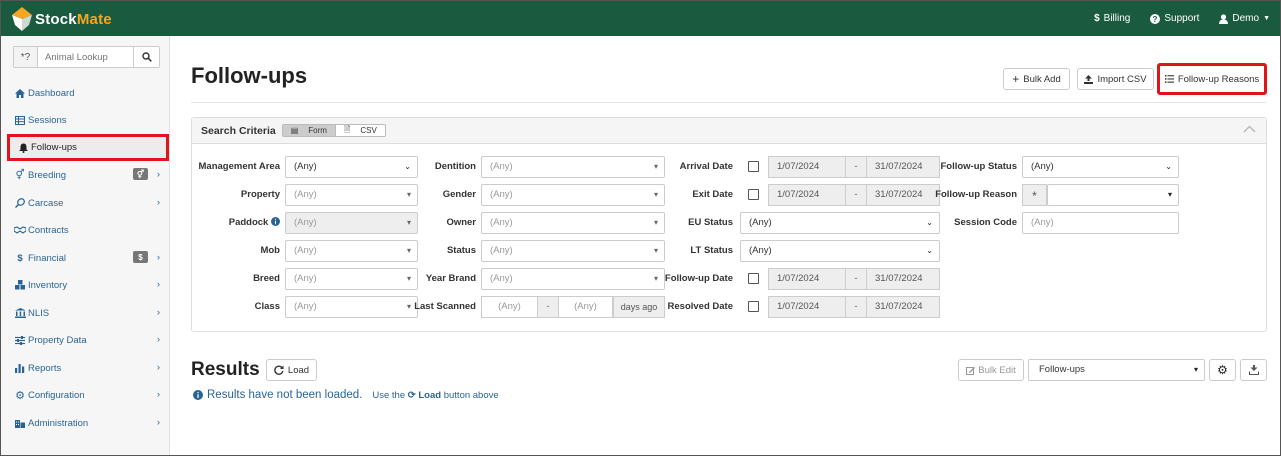  What do you see at coordinates (85, 423) in the screenshot?
I see `sidebar-item-administration: Administration ›` at bounding box center [85, 423].